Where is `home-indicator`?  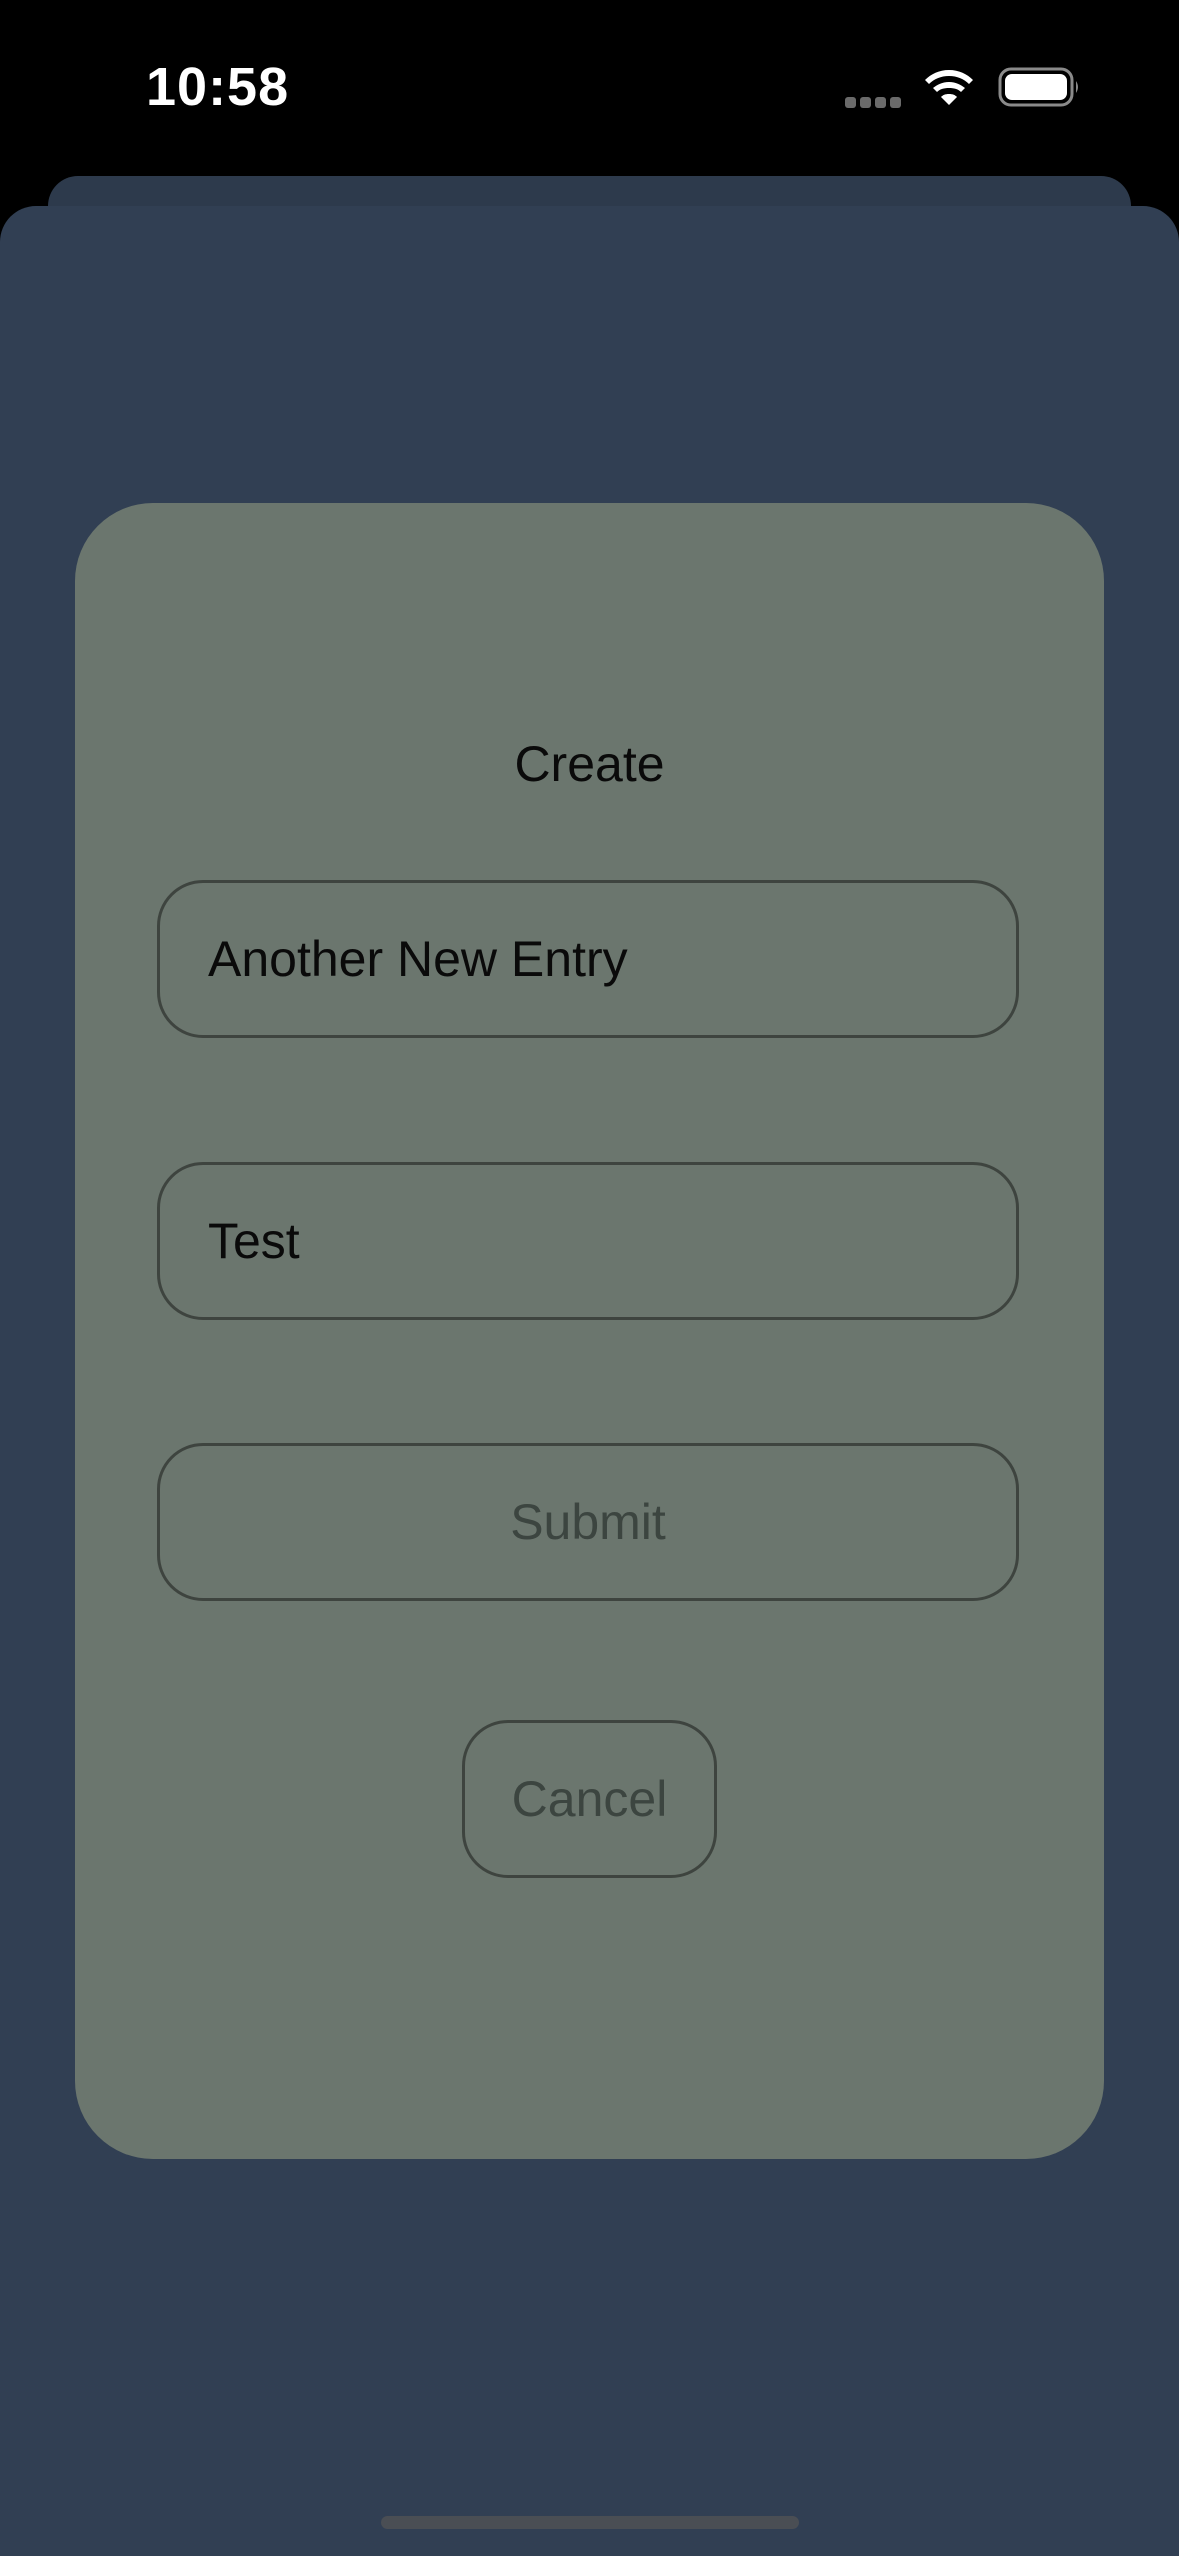
home-indicator is located at coordinates (590, 2522).